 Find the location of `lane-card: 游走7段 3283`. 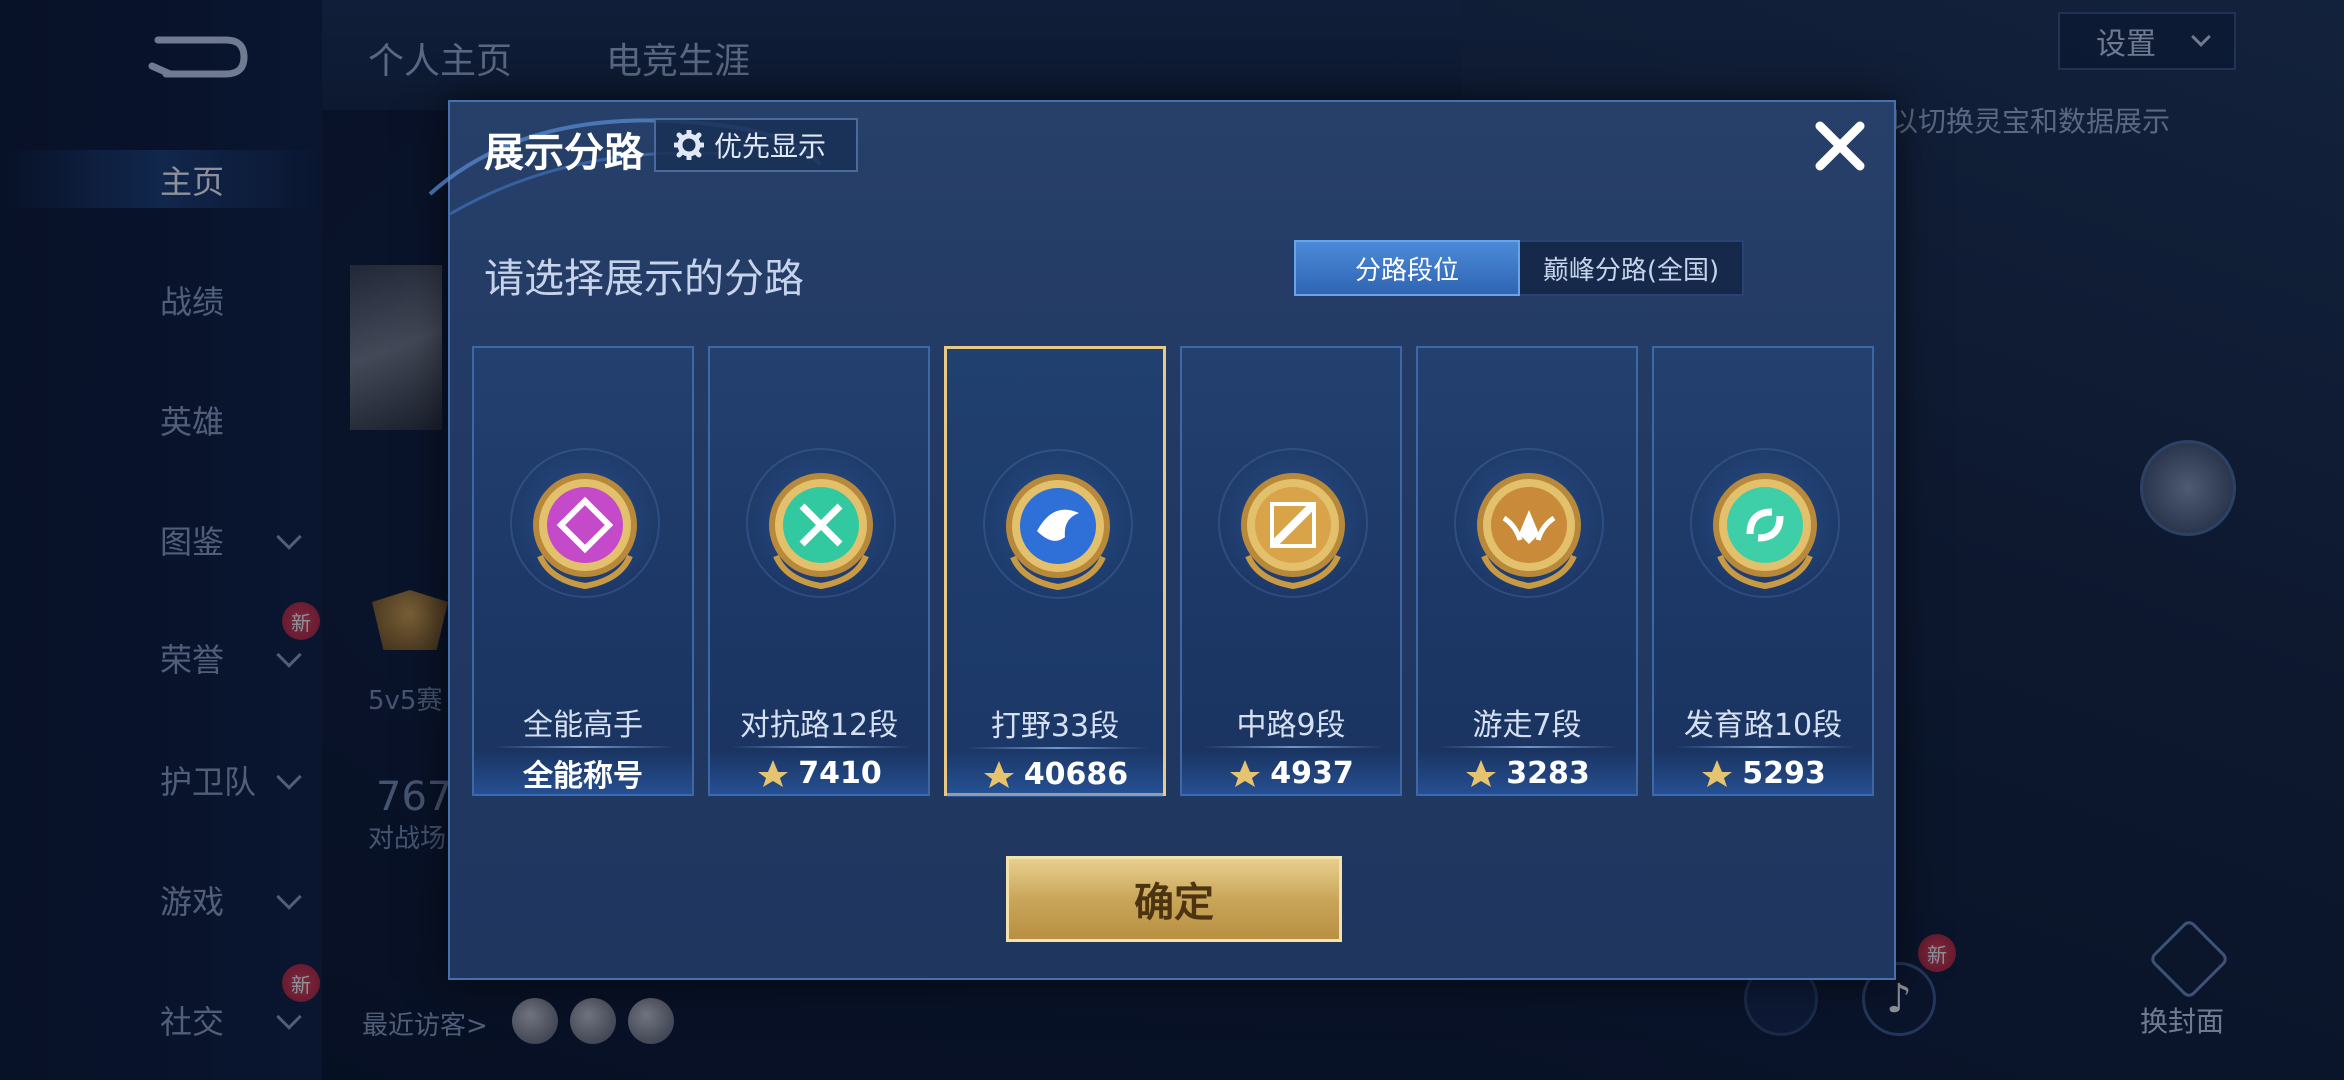

lane-card: 游走7段 3283 is located at coordinates (1527, 571).